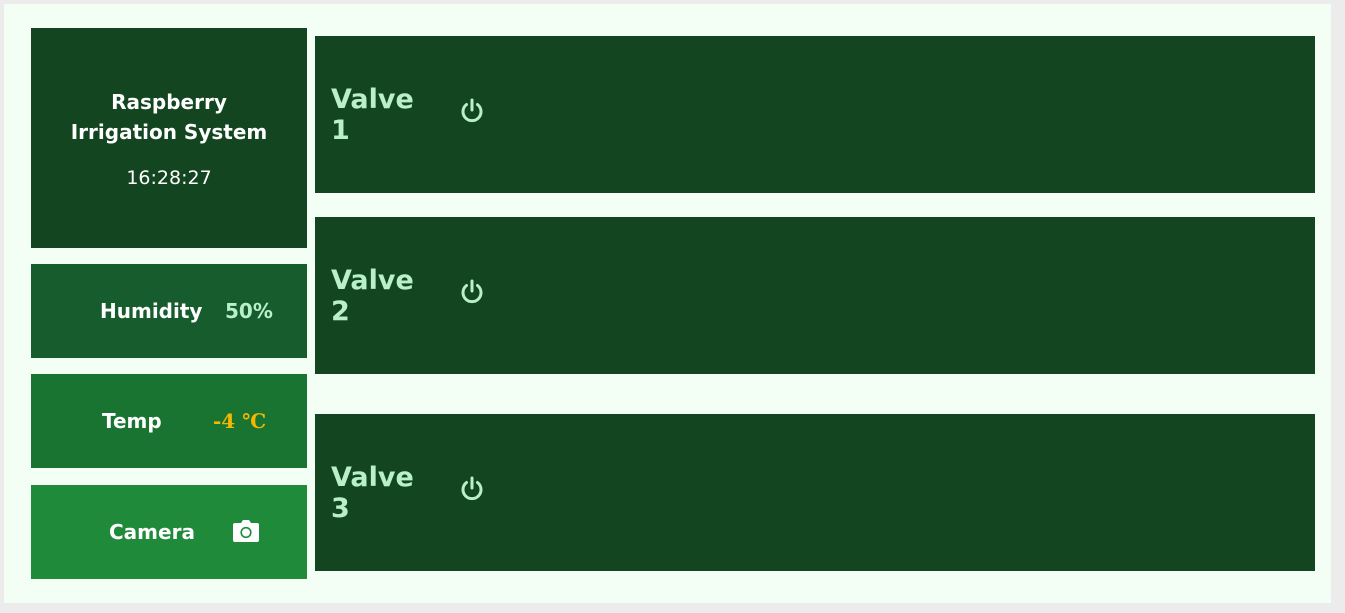 This screenshot has height=613, width=1345. Describe the element at coordinates (246, 531) in the screenshot. I see `camera-icon` at that location.